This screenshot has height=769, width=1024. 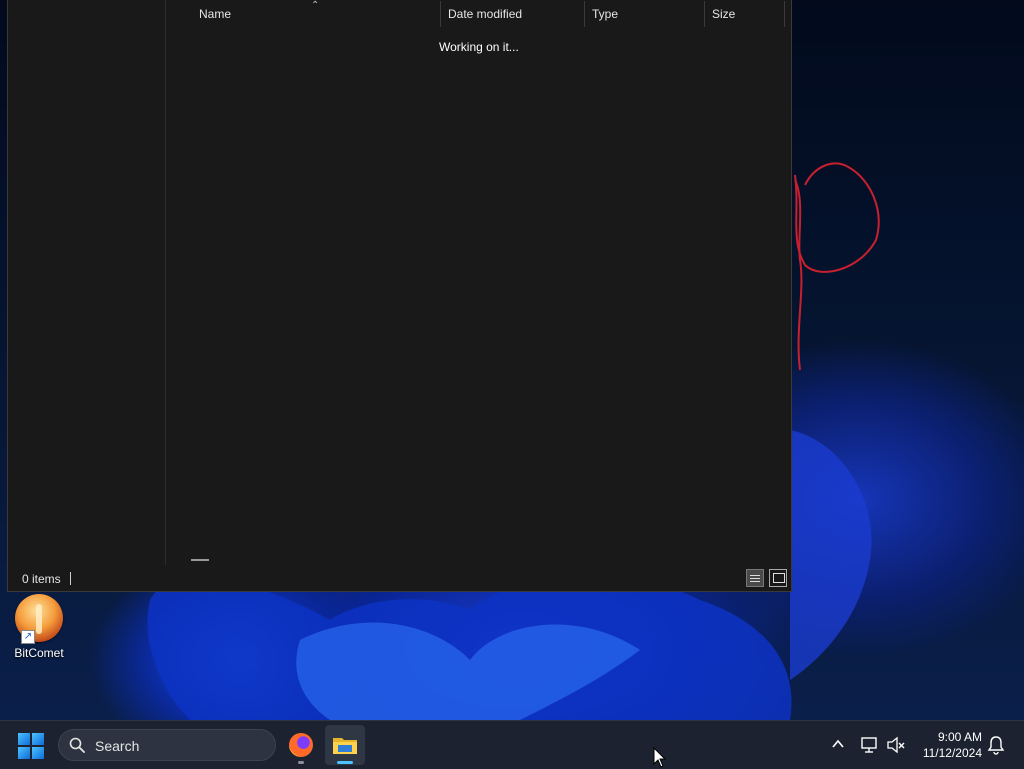 I want to click on details-view-button, so click(x=755, y=578).